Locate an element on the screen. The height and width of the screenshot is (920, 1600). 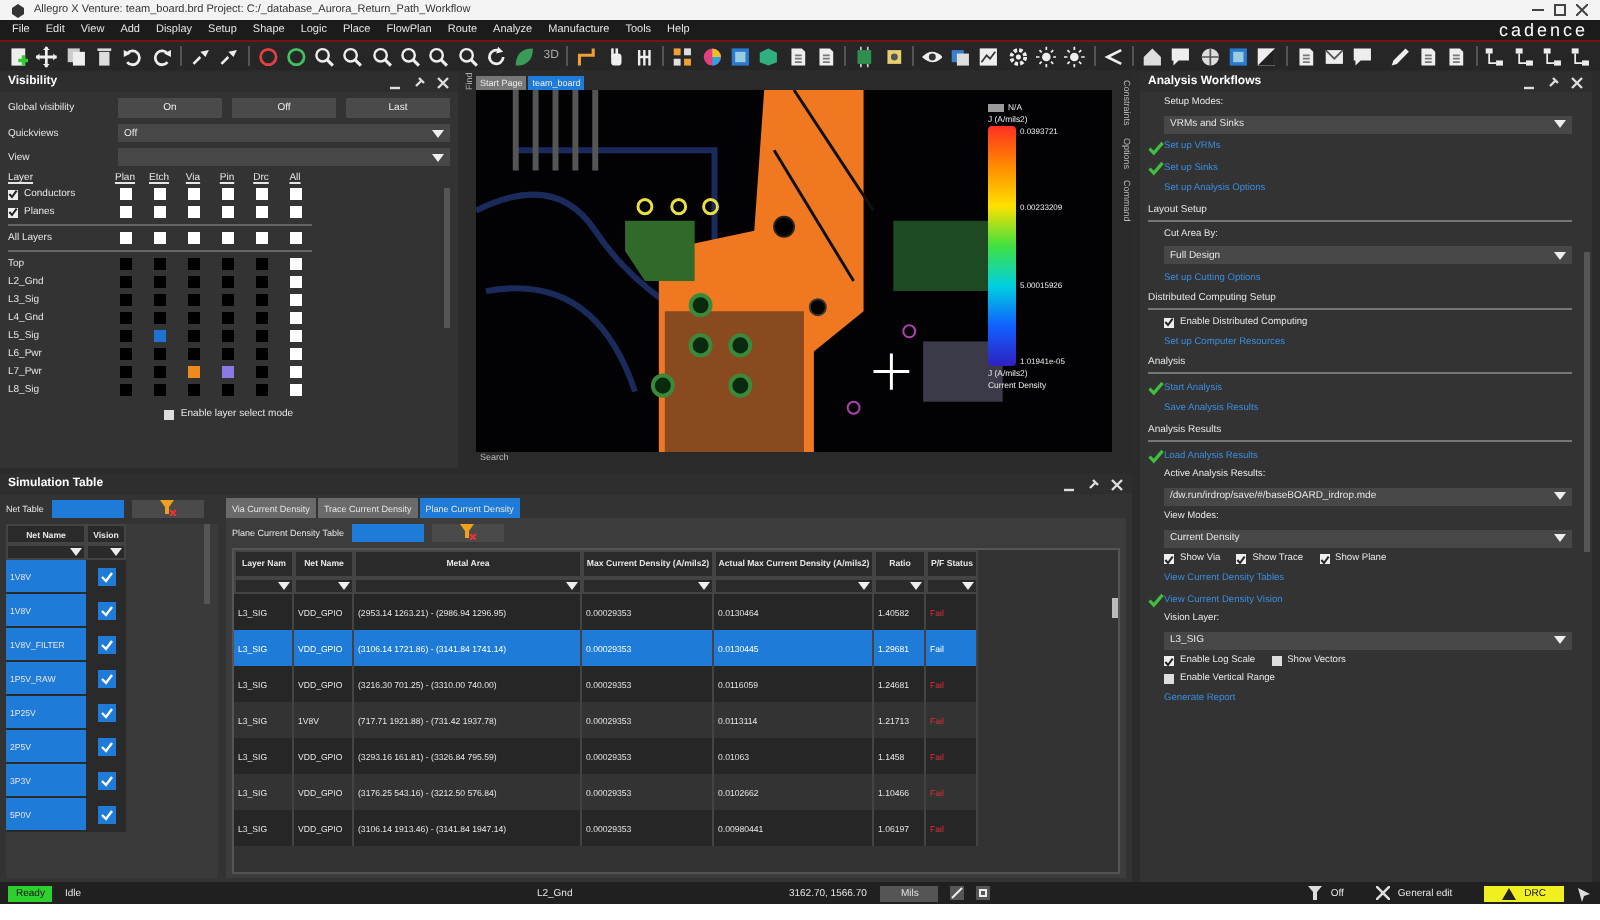
hand-icon is located at coordinates (616, 56).